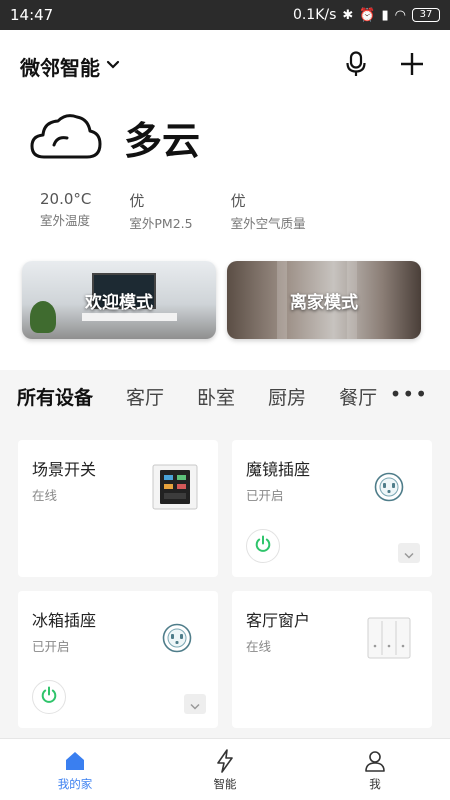  What do you see at coordinates (64, 469) in the screenshot?
I see `device-name: 场景开关` at bounding box center [64, 469].